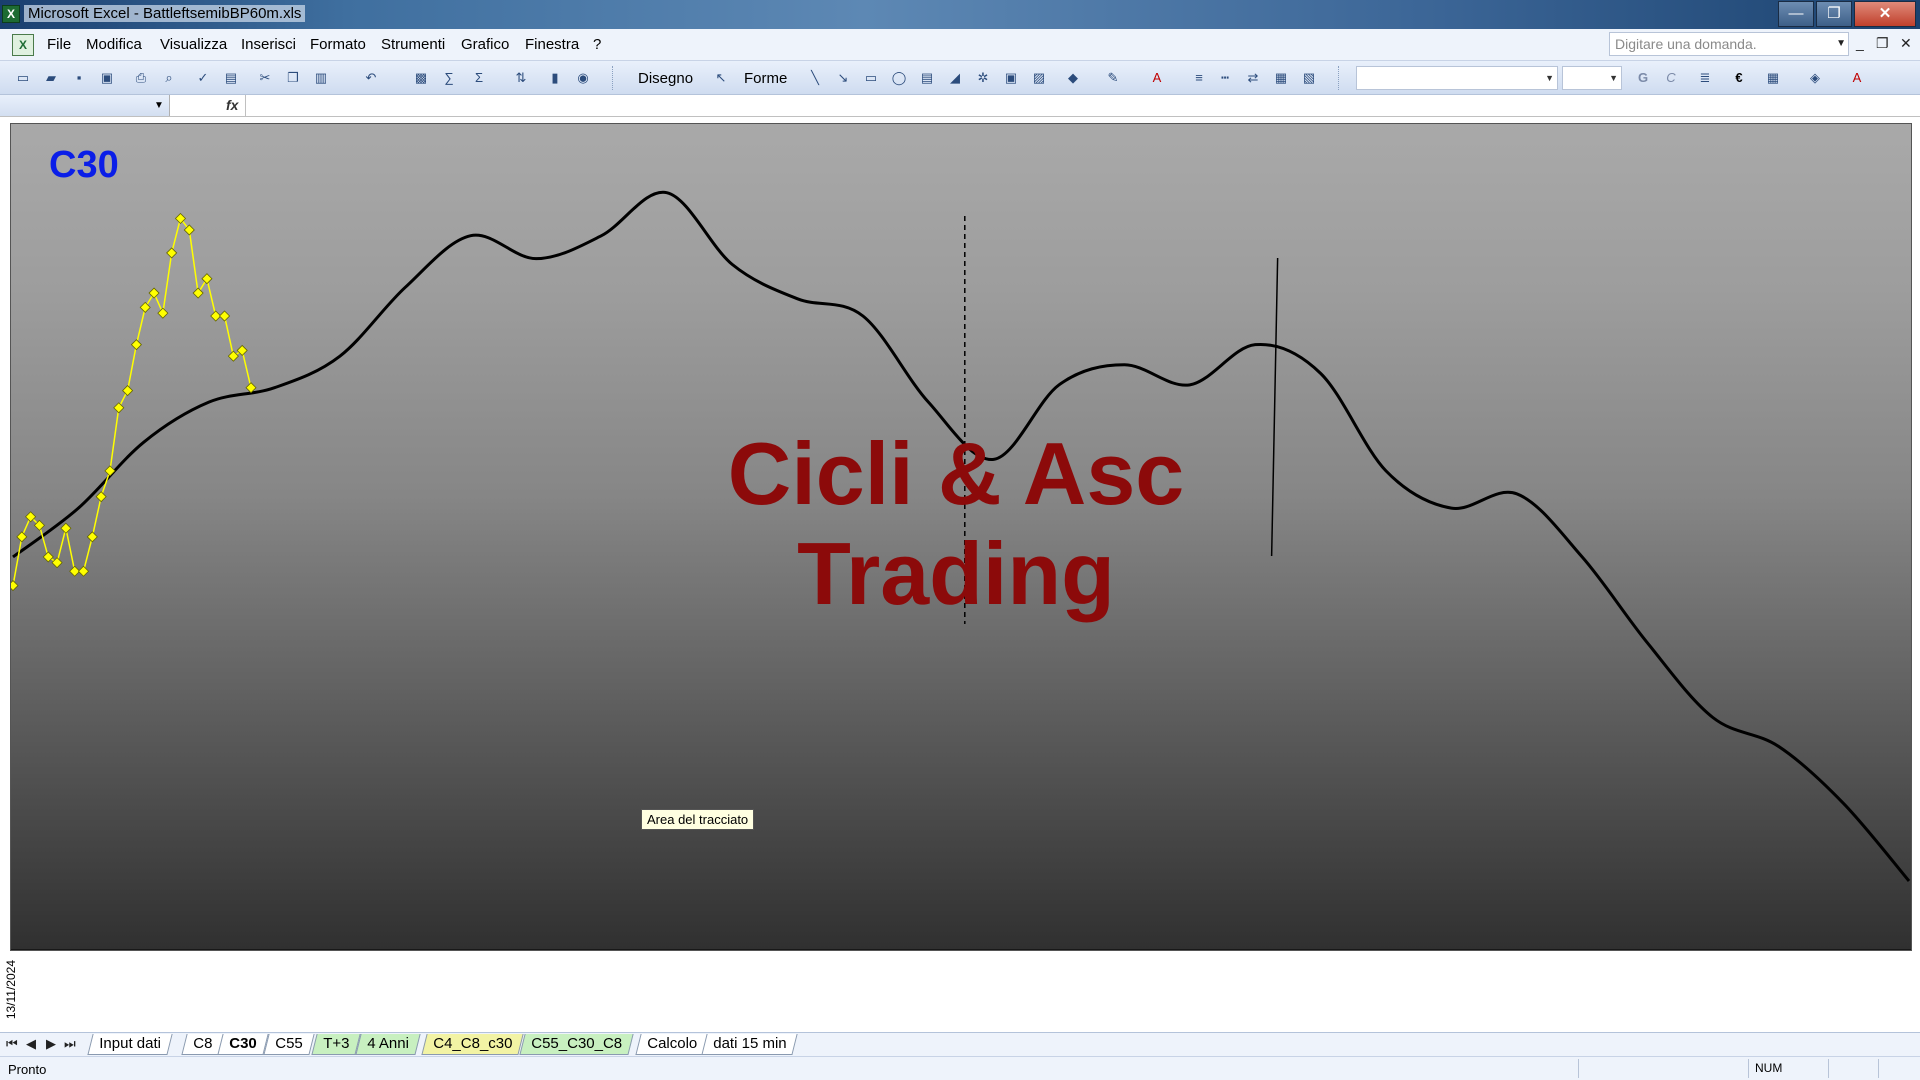 The width and height of the screenshot is (1920, 1080). What do you see at coordinates (485, 44) in the screenshot?
I see `menu-grafico: Grafico` at bounding box center [485, 44].